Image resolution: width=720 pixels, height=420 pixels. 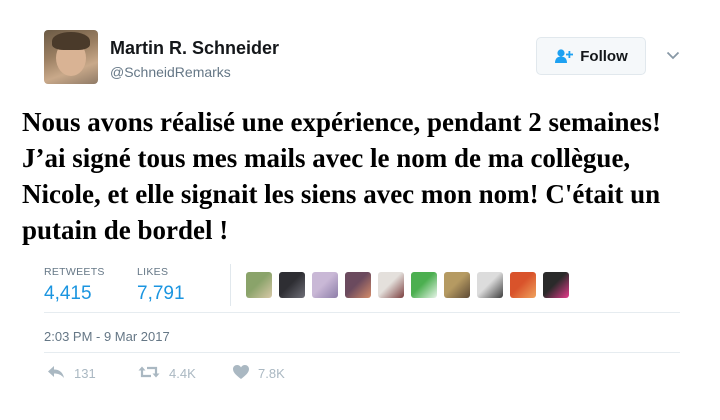 I want to click on retweets-label: RETWEETS, so click(x=74, y=272).